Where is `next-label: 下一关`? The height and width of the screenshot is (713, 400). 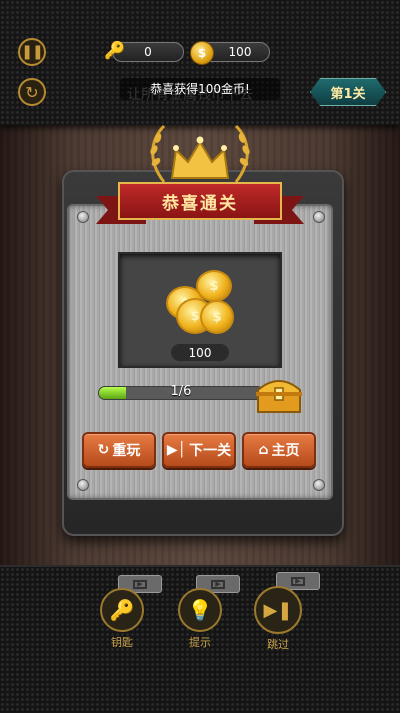
next-label: 下一关 is located at coordinates (210, 451).